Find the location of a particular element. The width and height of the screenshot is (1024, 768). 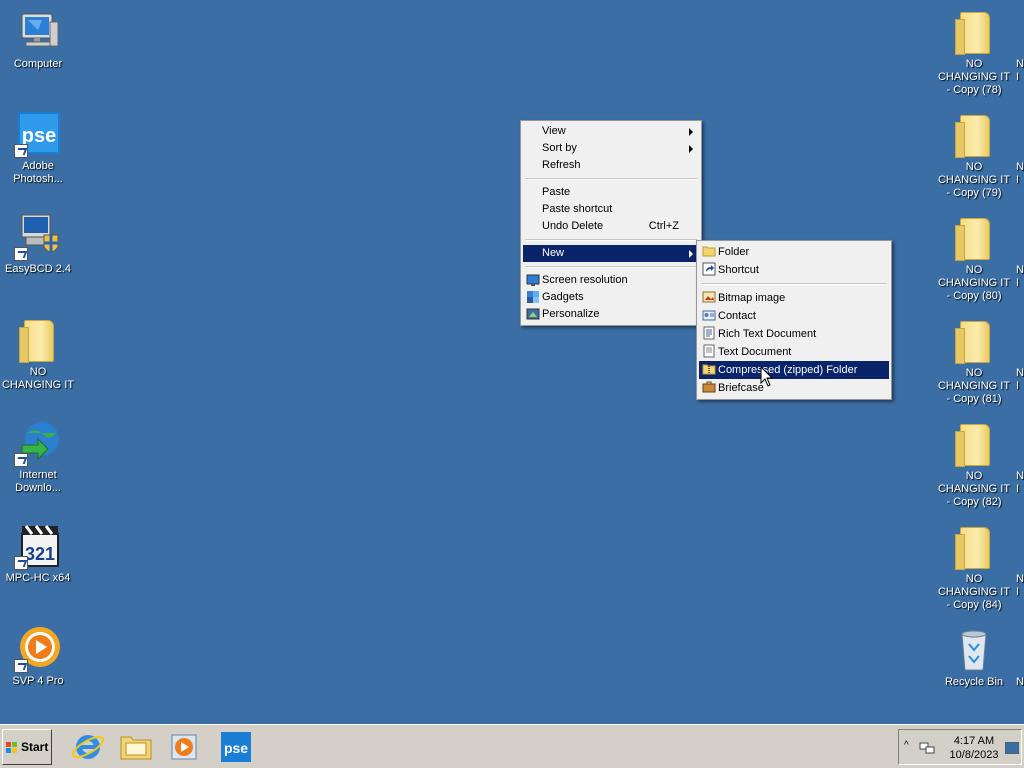

desktop-icon-computer: Computer is located at coordinates (38, 39).